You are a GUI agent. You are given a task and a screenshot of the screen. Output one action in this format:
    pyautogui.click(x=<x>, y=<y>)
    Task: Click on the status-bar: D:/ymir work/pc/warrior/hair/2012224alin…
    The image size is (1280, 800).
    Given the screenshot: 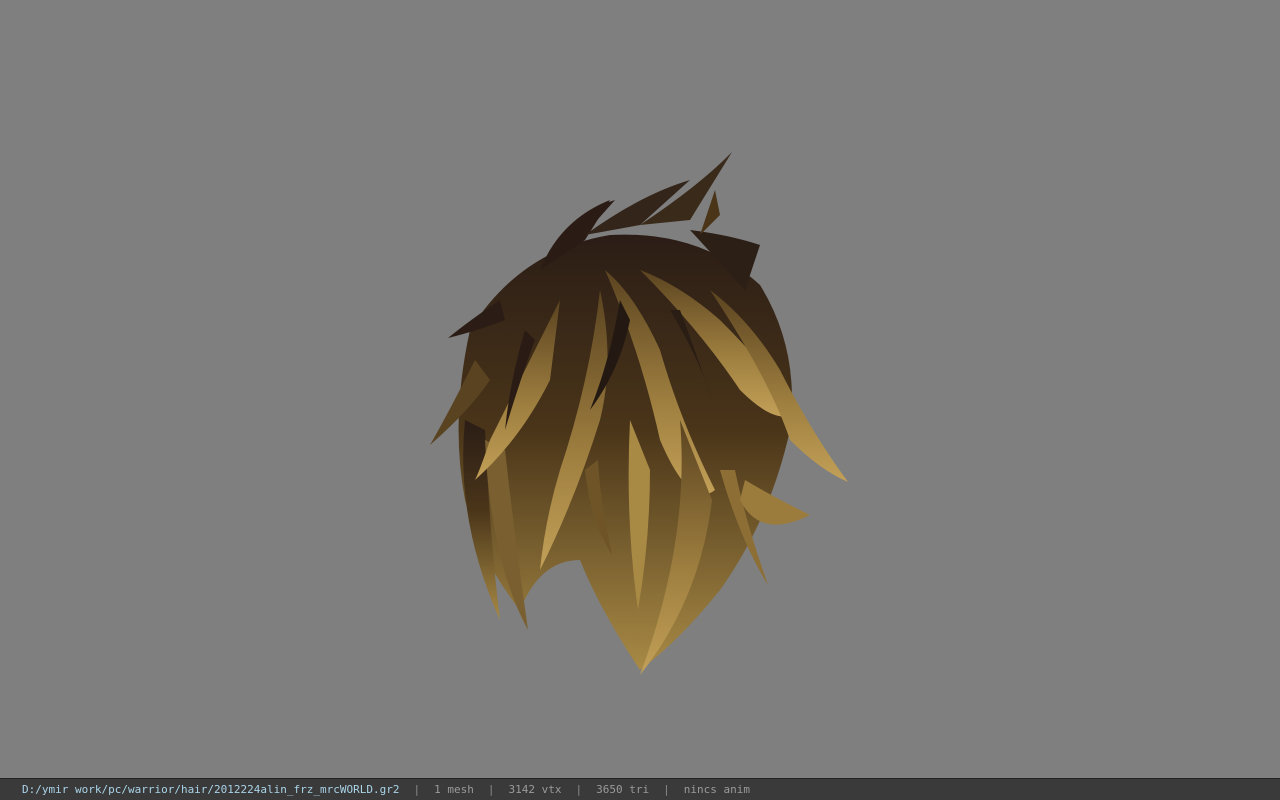 What is the action you would take?
    pyautogui.click(x=640, y=789)
    